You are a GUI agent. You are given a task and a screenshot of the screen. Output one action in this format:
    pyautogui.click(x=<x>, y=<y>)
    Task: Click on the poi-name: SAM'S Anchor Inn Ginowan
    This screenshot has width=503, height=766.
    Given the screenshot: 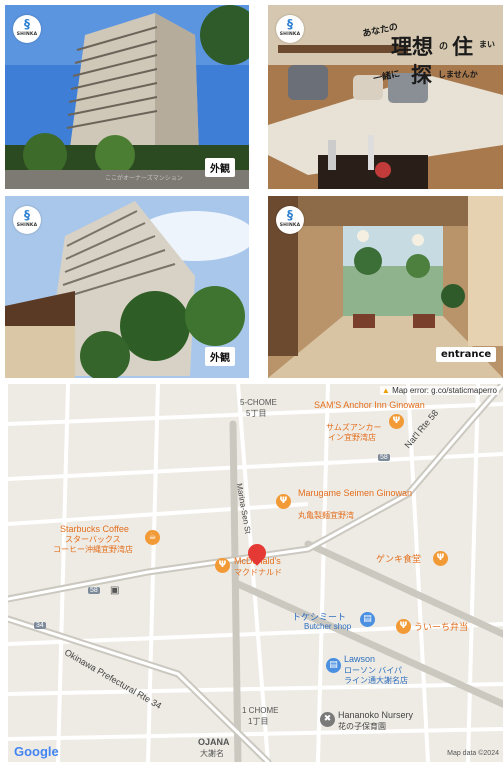 What is the action you would take?
    pyautogui.click(x=369, y=405)
    